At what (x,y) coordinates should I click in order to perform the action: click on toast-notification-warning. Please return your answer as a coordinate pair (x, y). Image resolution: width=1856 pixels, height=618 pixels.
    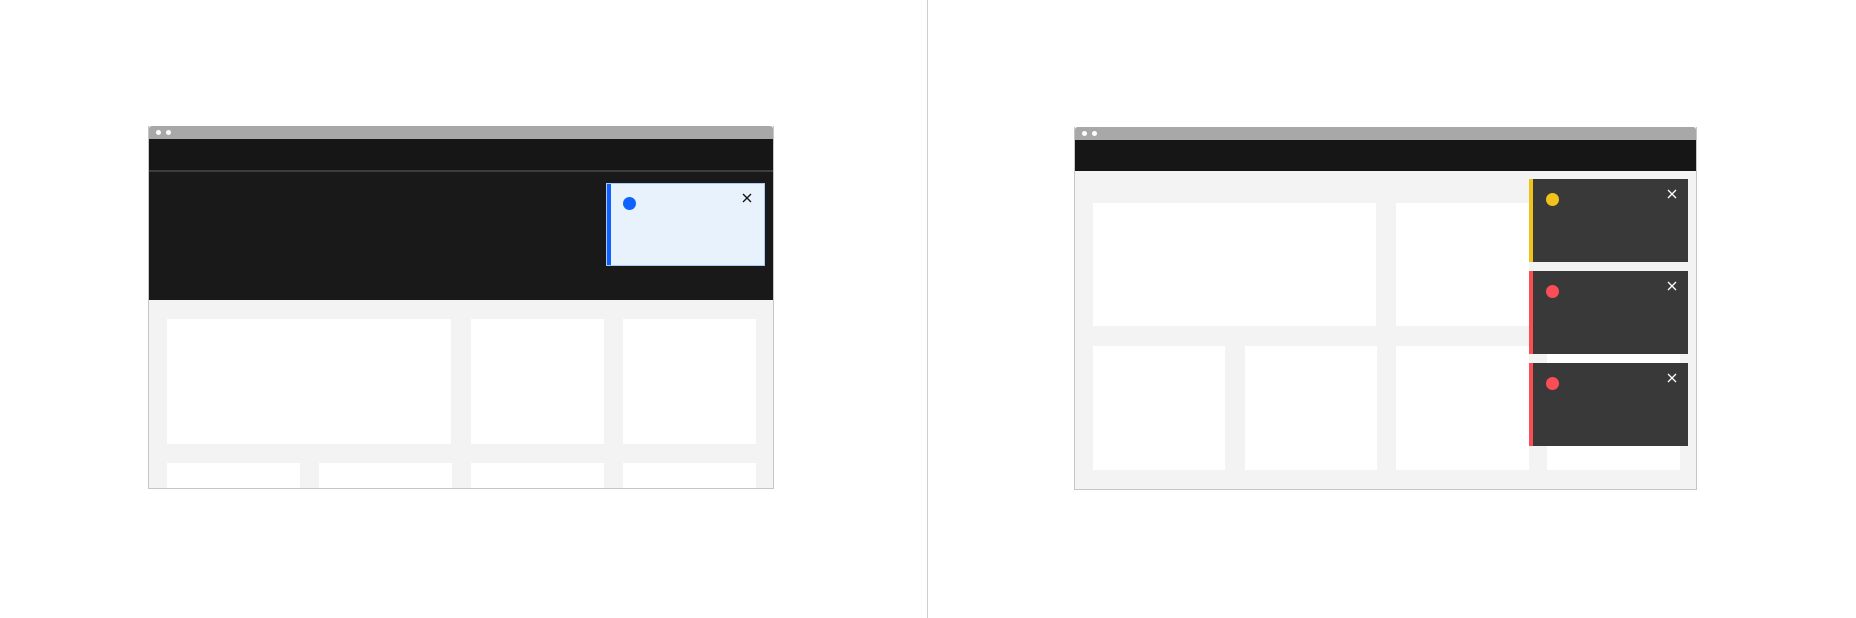
    Looking at the image, I should click on (1608, 220).